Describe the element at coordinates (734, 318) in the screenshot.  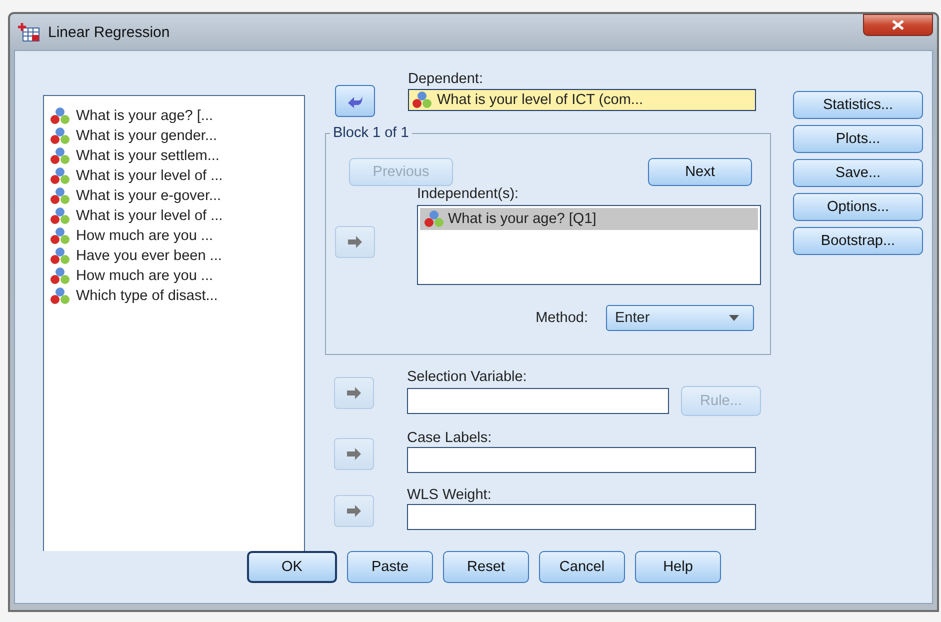
I see `caret-icon` at that location.